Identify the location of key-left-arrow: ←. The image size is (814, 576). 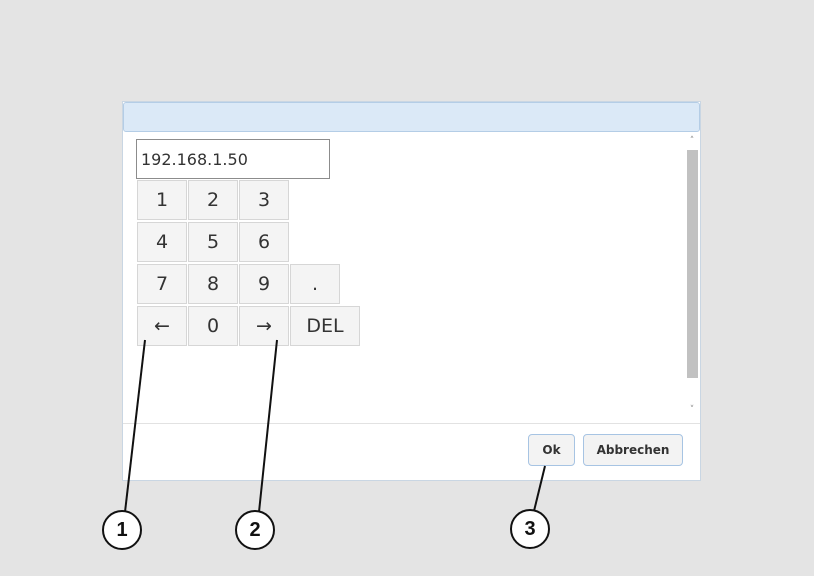
(162, 326).